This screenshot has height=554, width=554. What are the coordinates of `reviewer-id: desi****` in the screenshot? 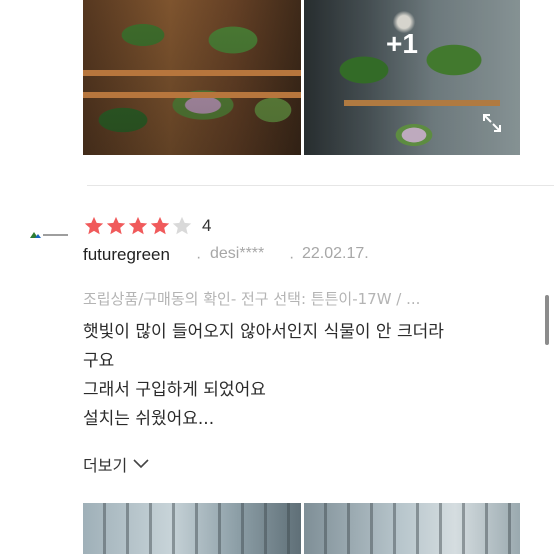 It's located at (237, 253).